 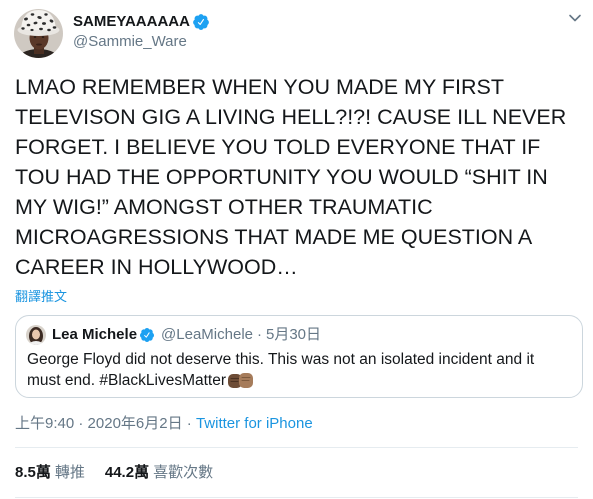 What do you see at coordinates (254, 423) in the screenshot?
I see `tweet-source-link: Twitter for iPhone` at bounding box center [254, 423].